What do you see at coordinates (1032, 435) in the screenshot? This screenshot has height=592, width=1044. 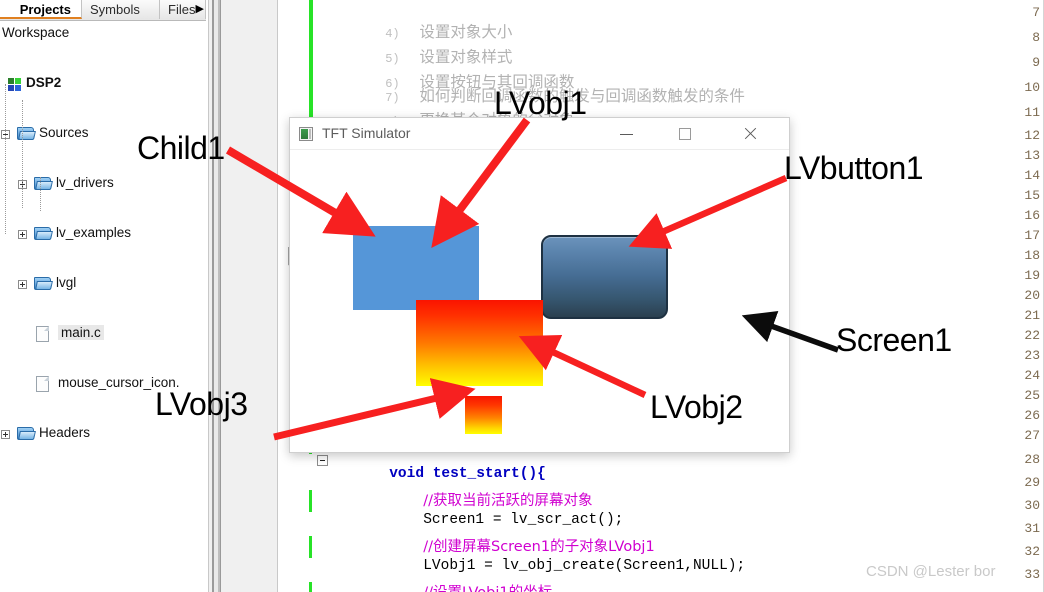 I see `line-number: 27` at bounding box center [1032, 435].